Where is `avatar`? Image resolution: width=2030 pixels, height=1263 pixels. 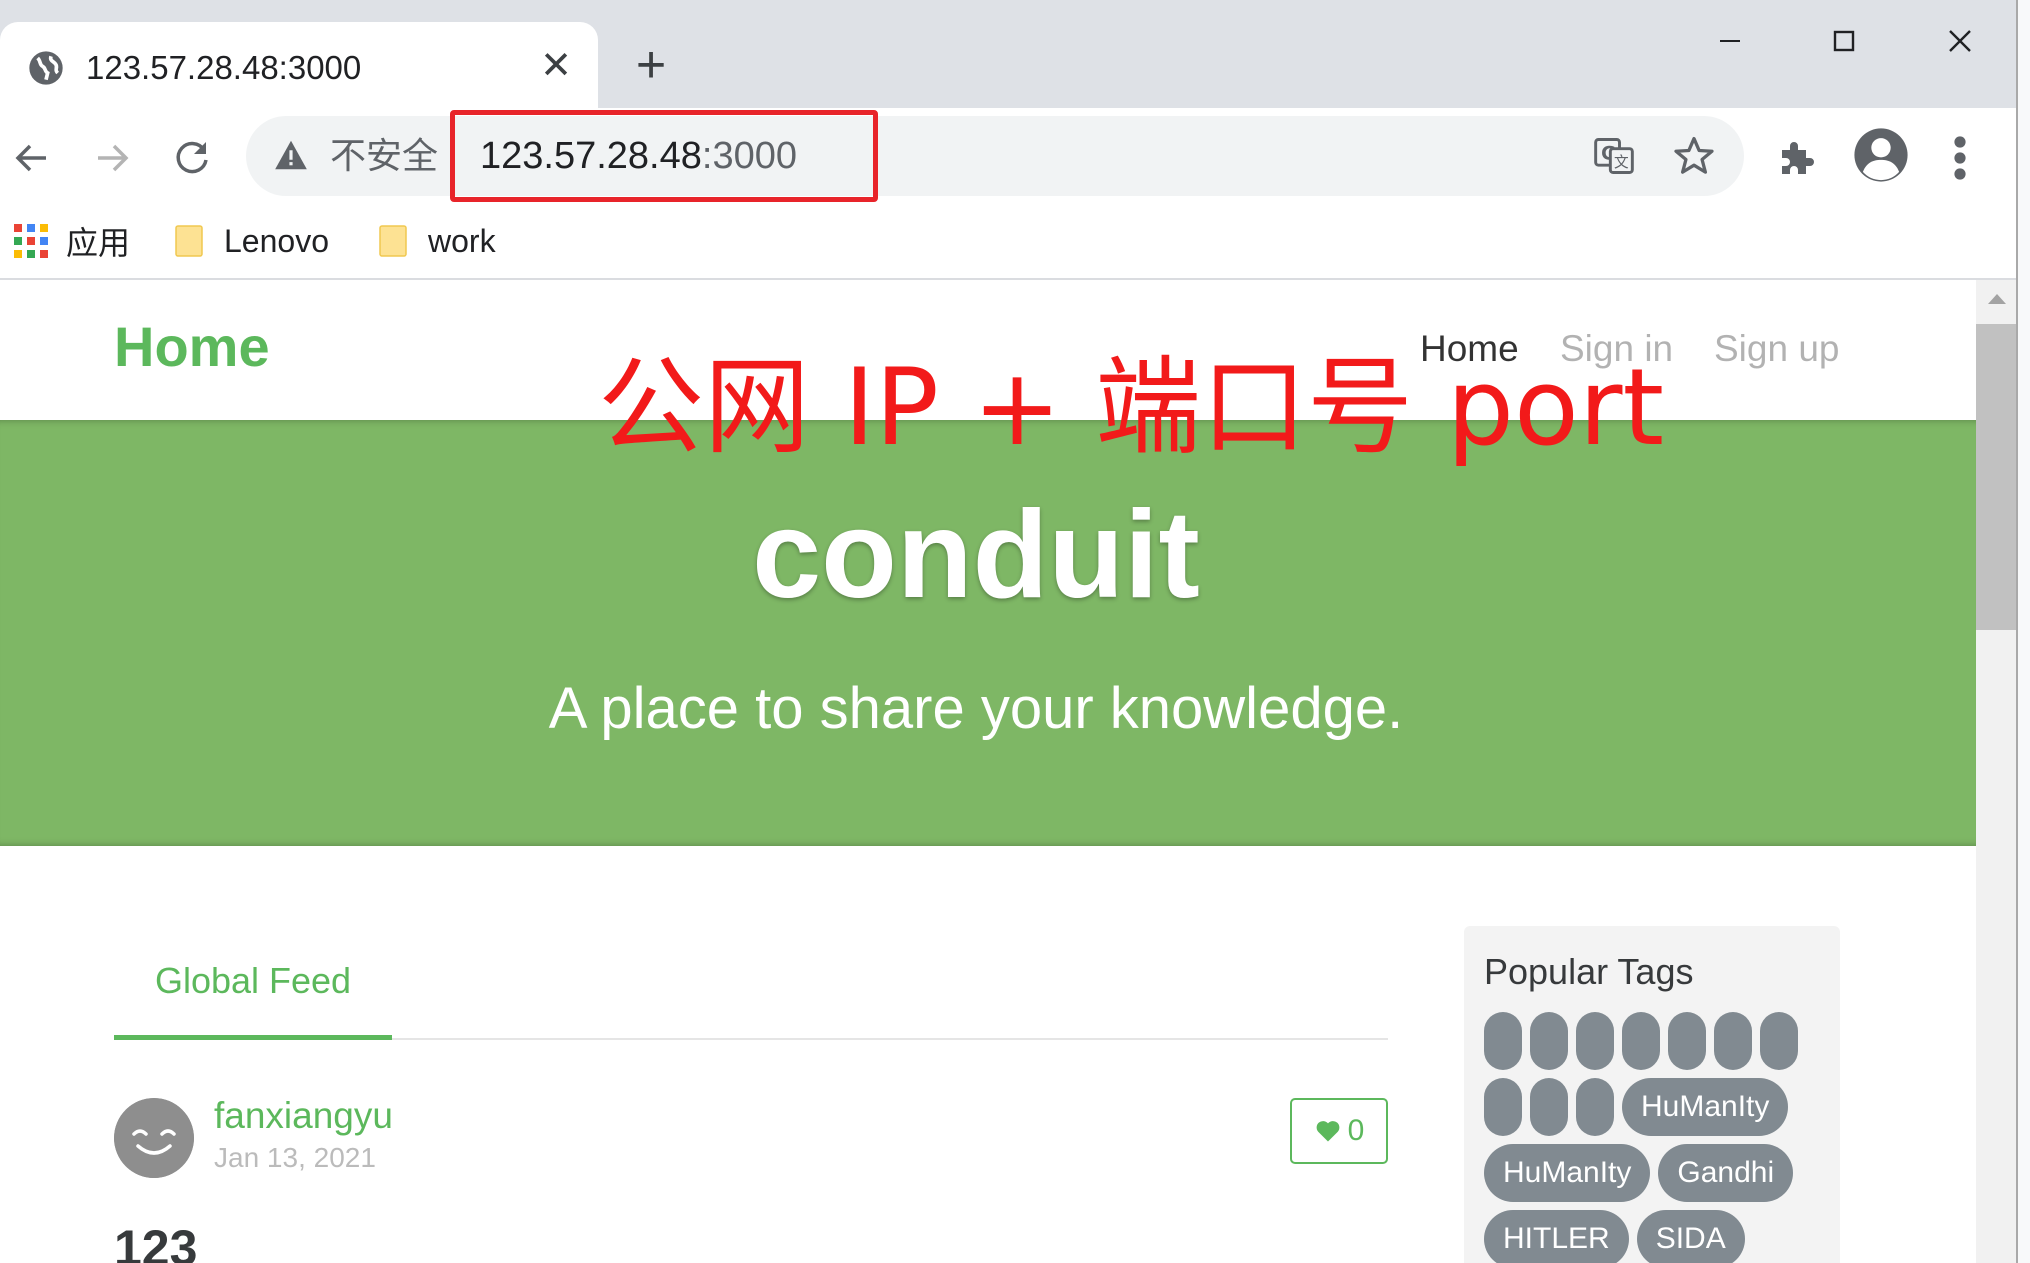 avatar is located at coordinates (154, 1138).